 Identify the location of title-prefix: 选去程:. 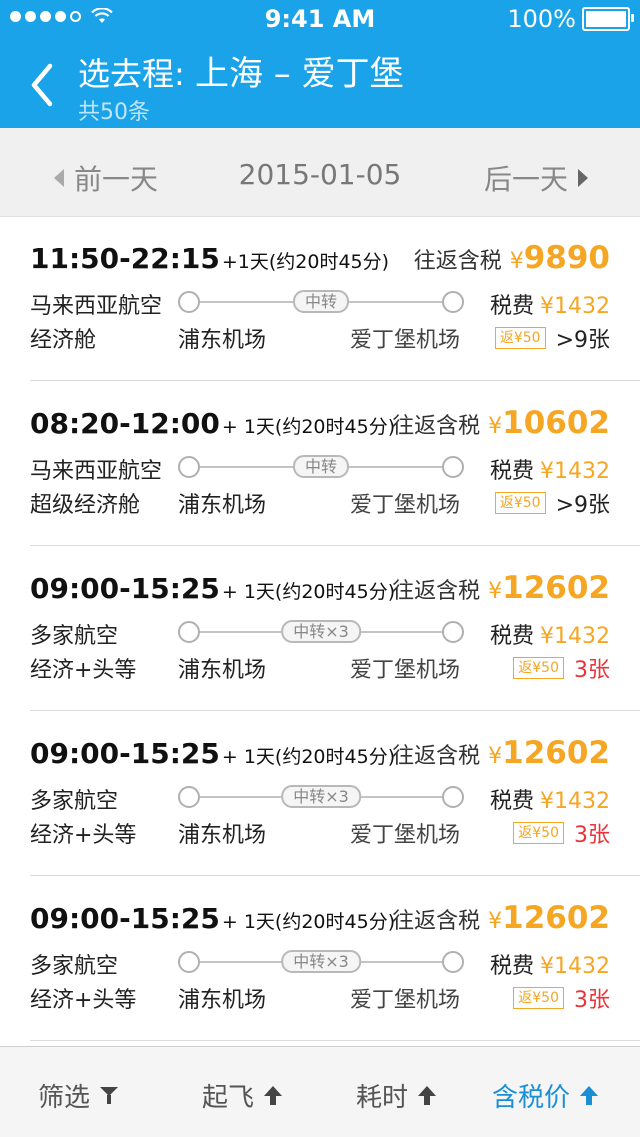
(131, 74).